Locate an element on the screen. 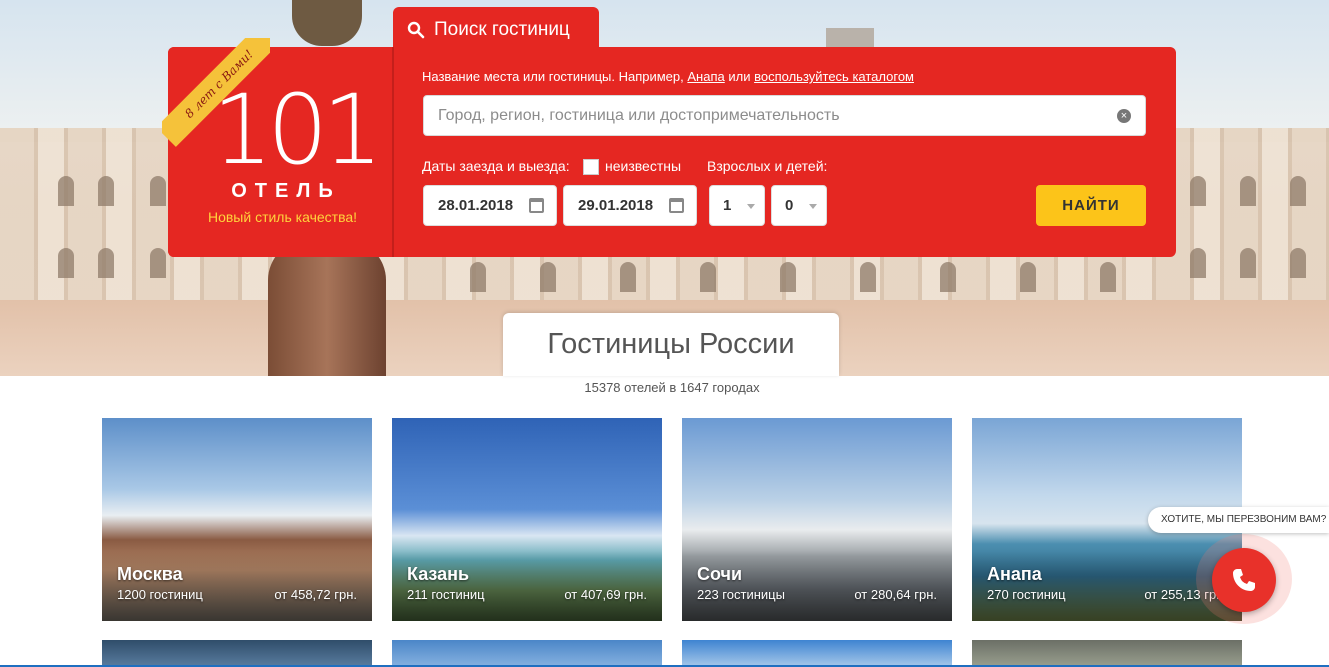 This screenshot has width=1329, height=667. city-hotel-count: 270 гостиниц is located at coordinates (1026, 594).